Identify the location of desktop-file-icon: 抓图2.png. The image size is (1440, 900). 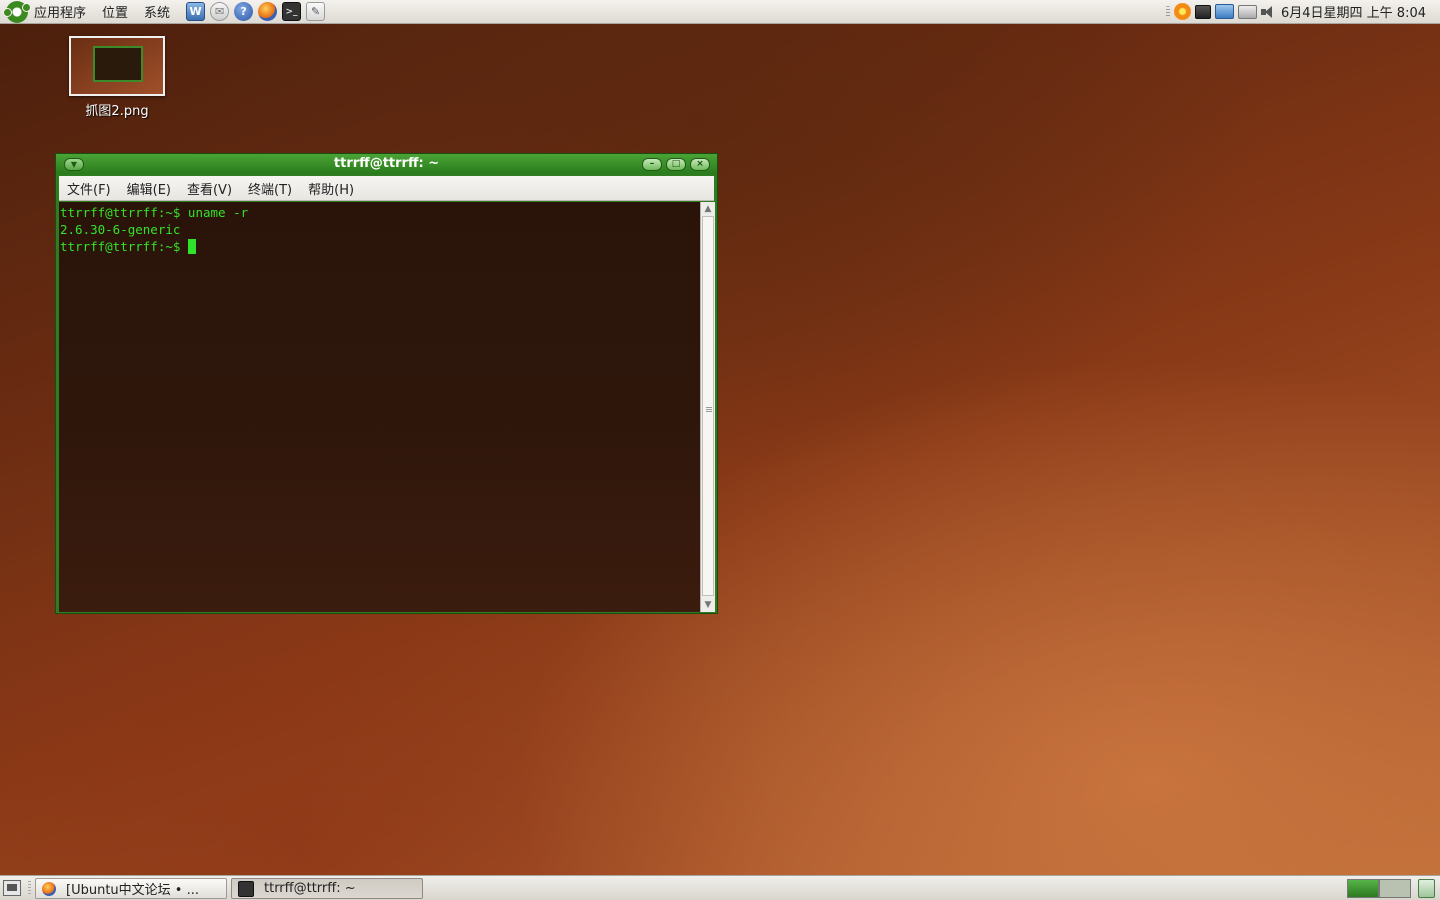
(117, 77).